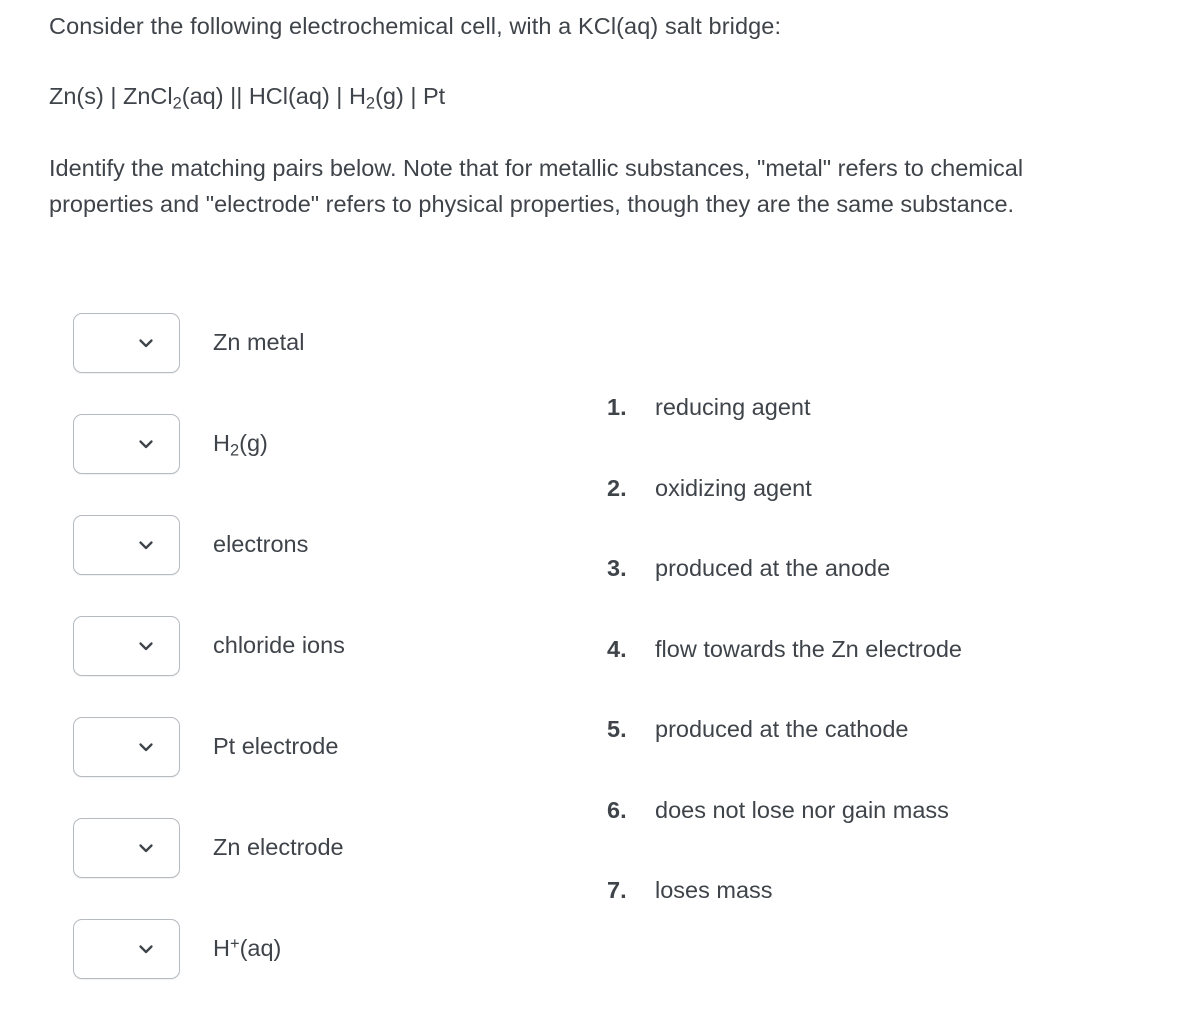 The height and width of the screenshot is (1020, 1200). What do you see at coordinates (111, 96) in the screenshot?
I see `cell-notation-part1: Zn(s) | ZnCl` at bounding box center [111, 96].